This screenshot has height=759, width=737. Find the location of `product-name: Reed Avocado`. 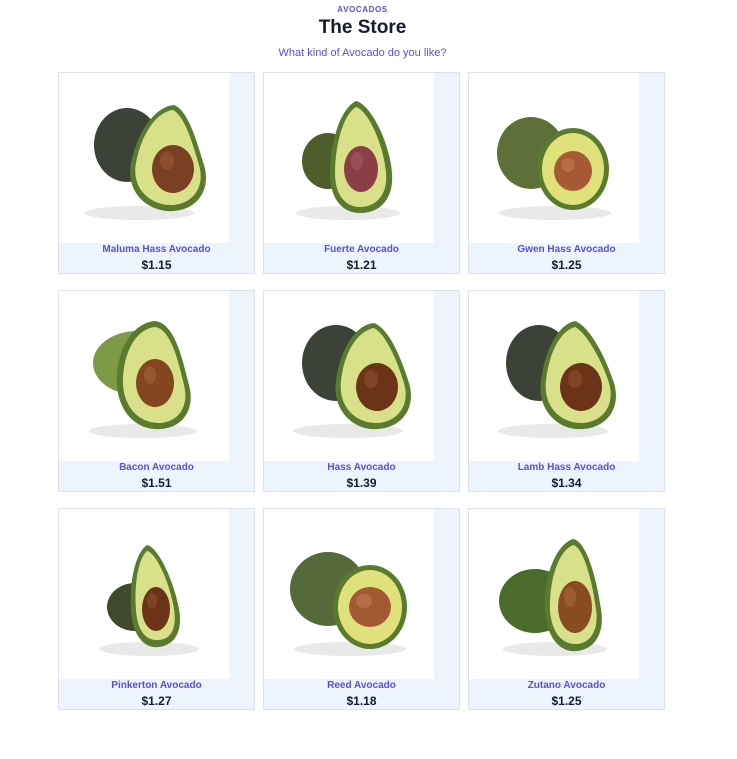

product-name: Reed Avocado is located at coordinates (361, 685).